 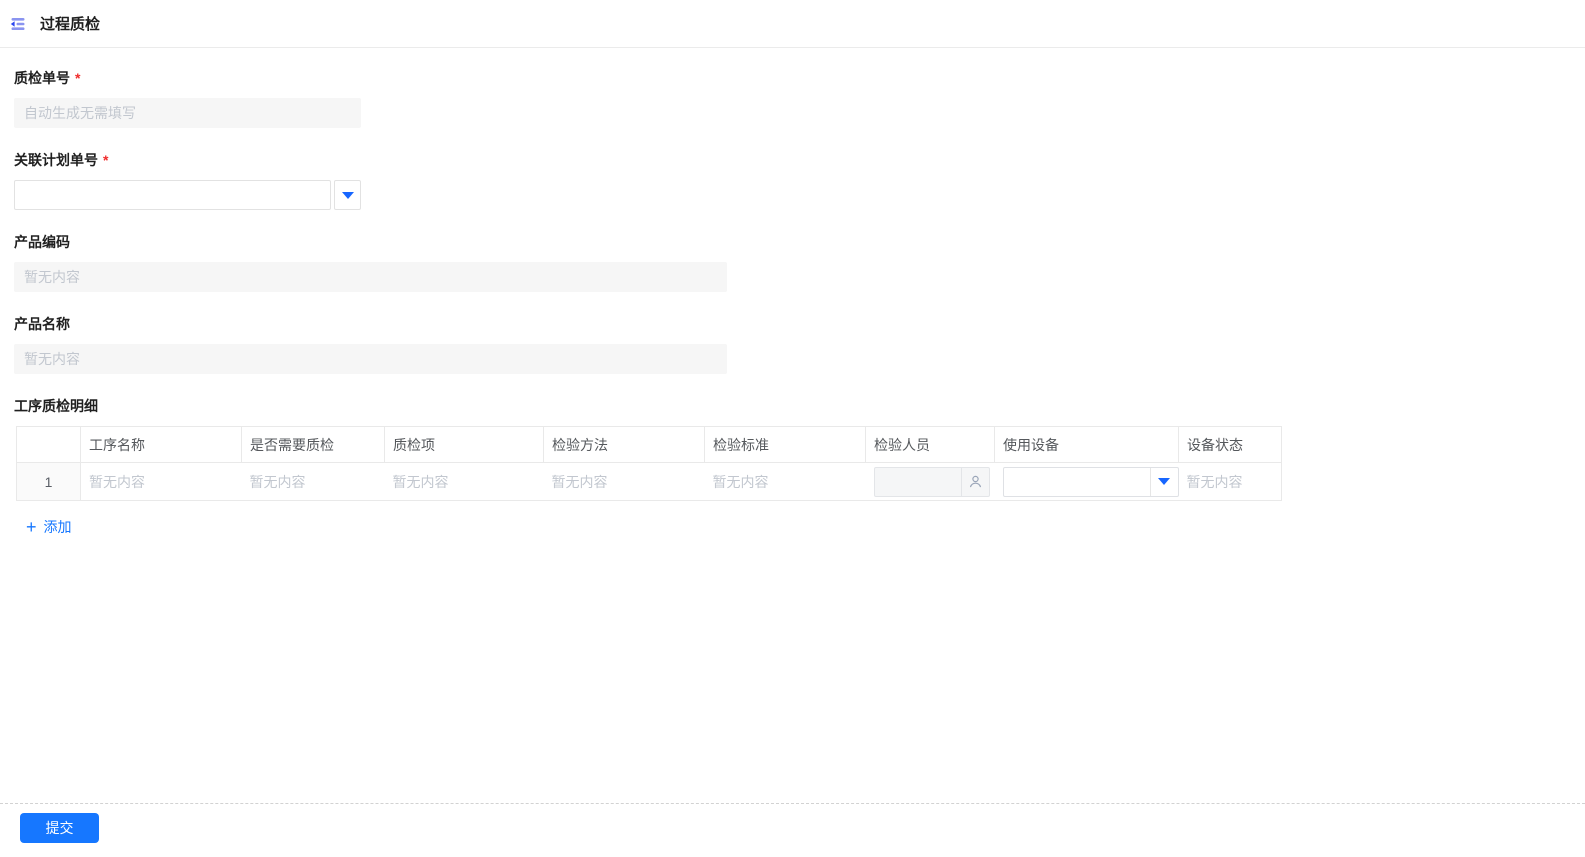 I want to click on table-header-row: 工序名称 是否需要质检 质检项 检验方法 检验标准 检验人员 使用设备 设备状态, so click(x=649, y=444).